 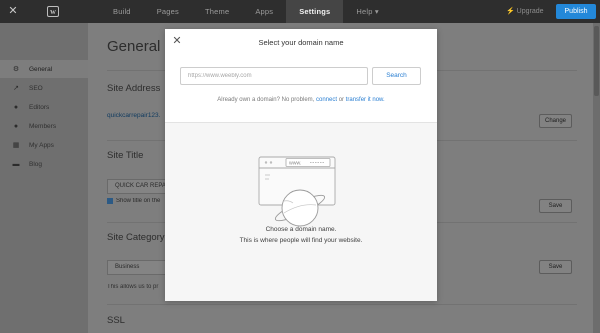 I want to click on sidebar-item-label: My Apps, so click(x=41, y=145).